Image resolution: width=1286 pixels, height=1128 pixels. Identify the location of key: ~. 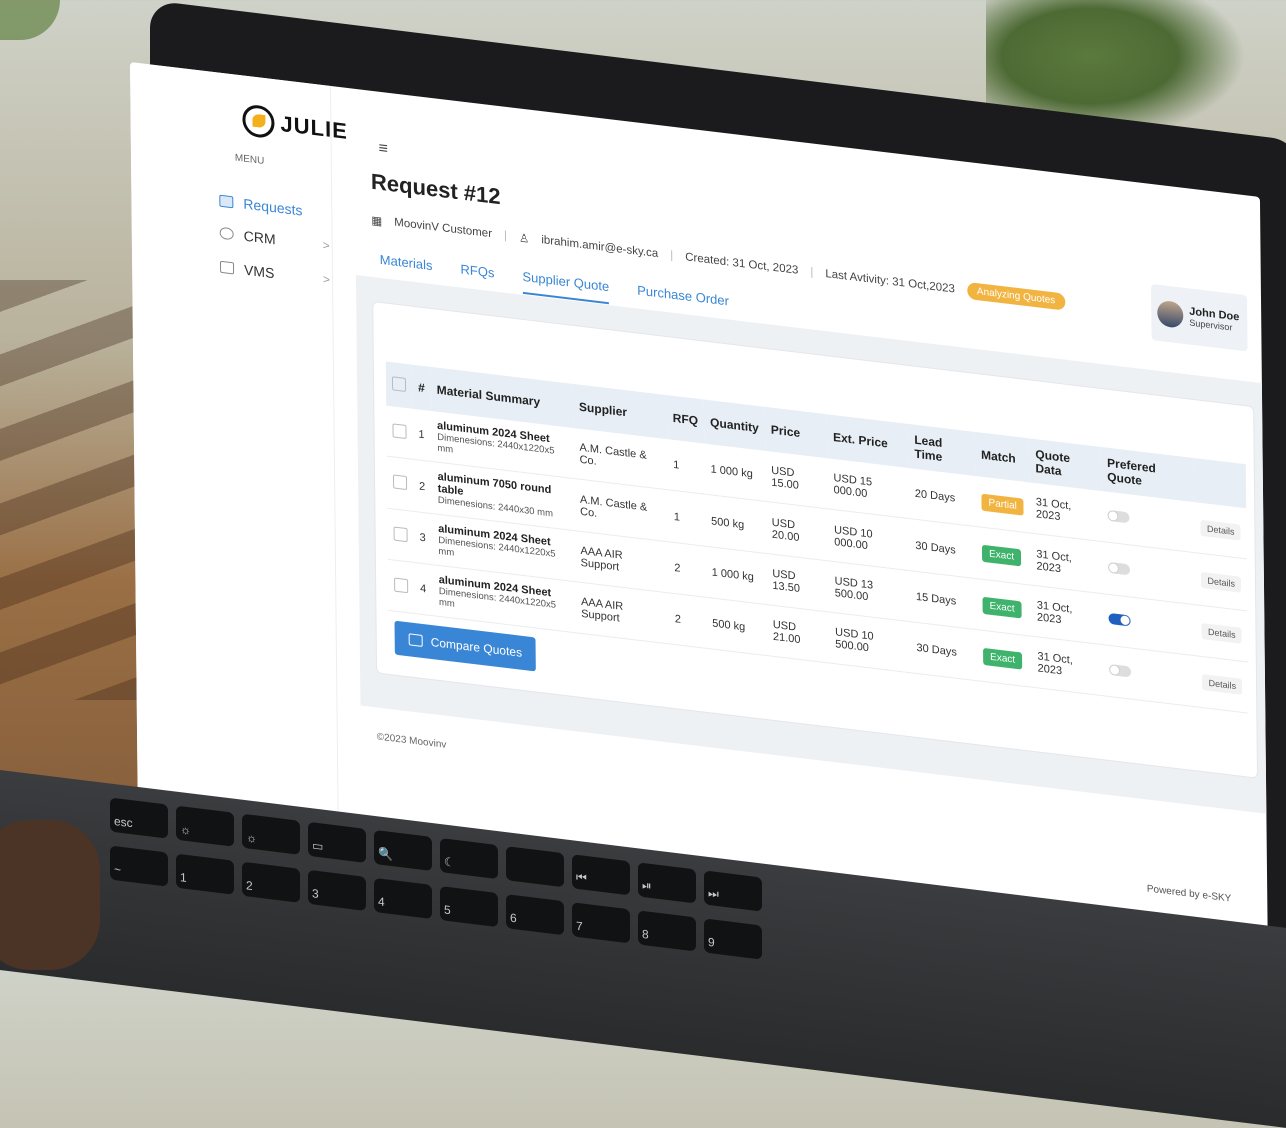
(139, 866).